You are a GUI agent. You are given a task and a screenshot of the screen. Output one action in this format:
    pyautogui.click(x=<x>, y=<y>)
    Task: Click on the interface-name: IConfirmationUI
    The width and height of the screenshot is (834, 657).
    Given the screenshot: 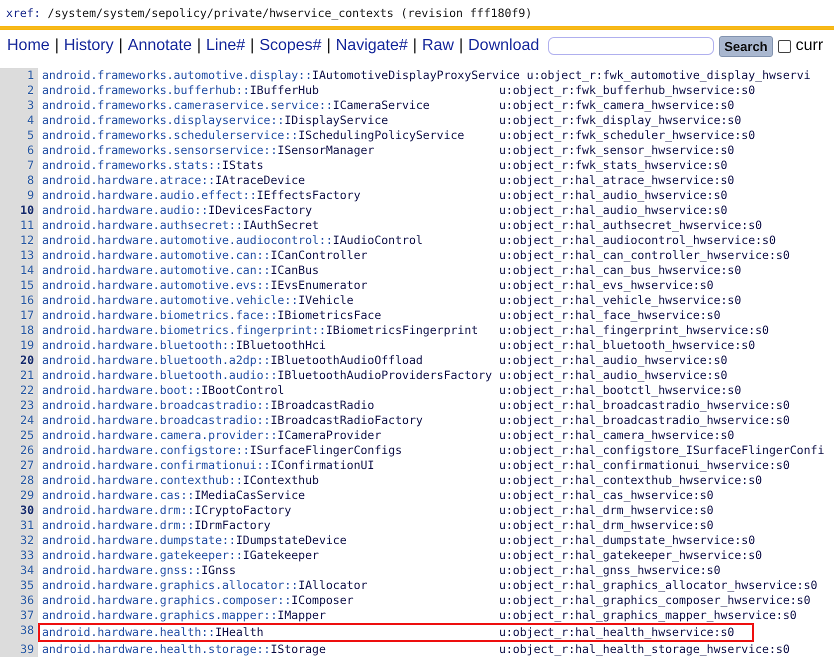 What is the action you would take?
    pyautogui.click(x=322, y=465)
    